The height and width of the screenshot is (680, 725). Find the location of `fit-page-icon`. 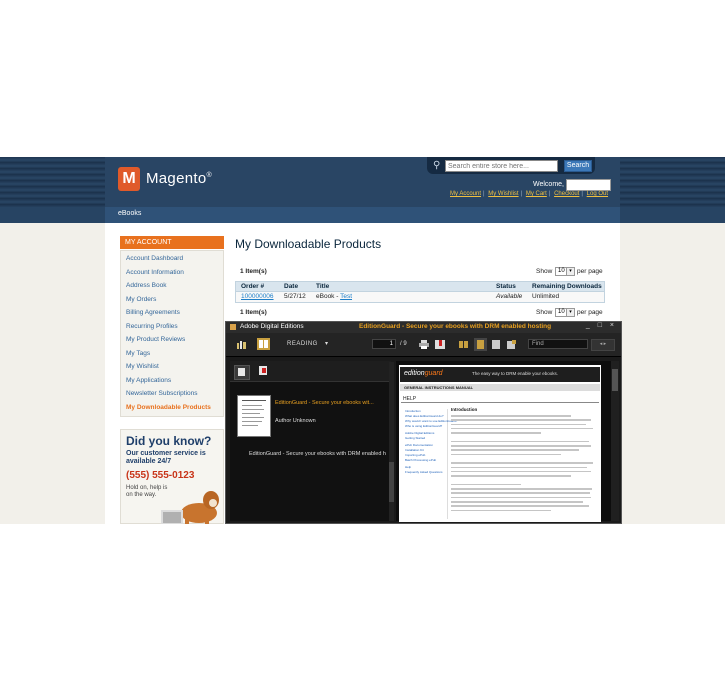

fit-page-icon is located at coordinates (511, 344).